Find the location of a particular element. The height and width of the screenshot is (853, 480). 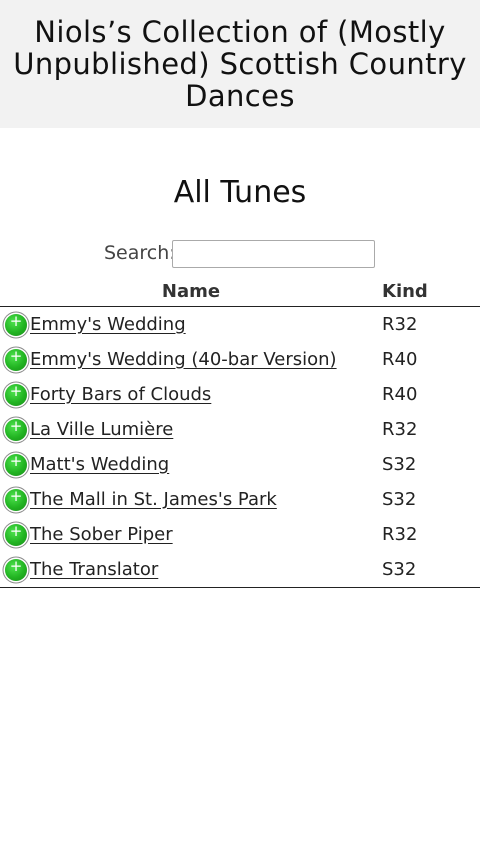

tune-link: Matt's Wedding is located at coordinates (99, 464).